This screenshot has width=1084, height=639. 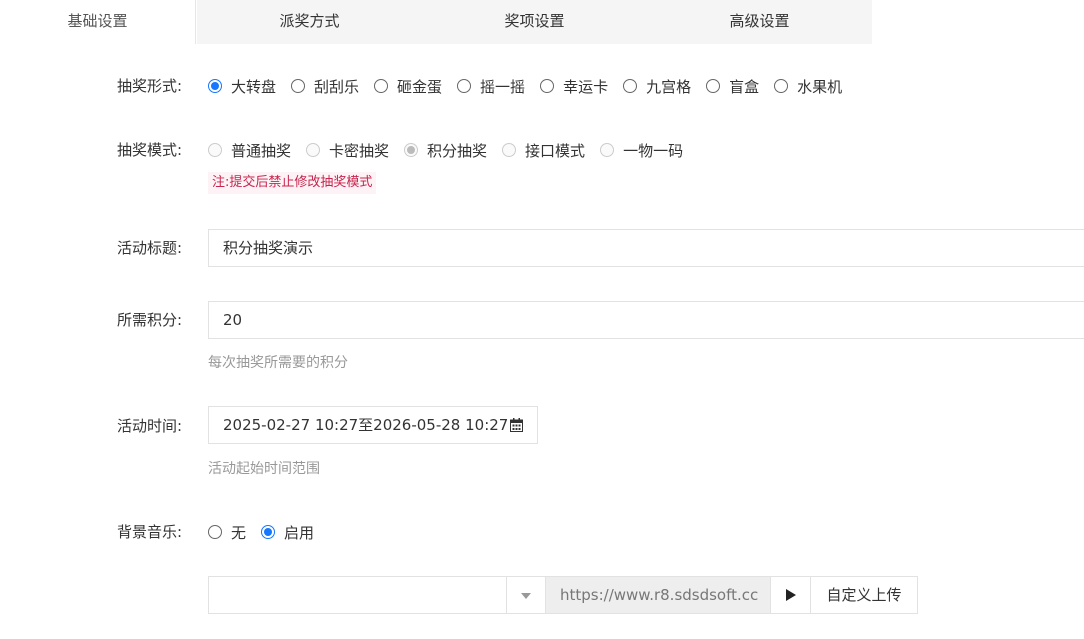 I want to click on radio-lottery-mode-one-code: 一物一码, so click(x=641, y=150).